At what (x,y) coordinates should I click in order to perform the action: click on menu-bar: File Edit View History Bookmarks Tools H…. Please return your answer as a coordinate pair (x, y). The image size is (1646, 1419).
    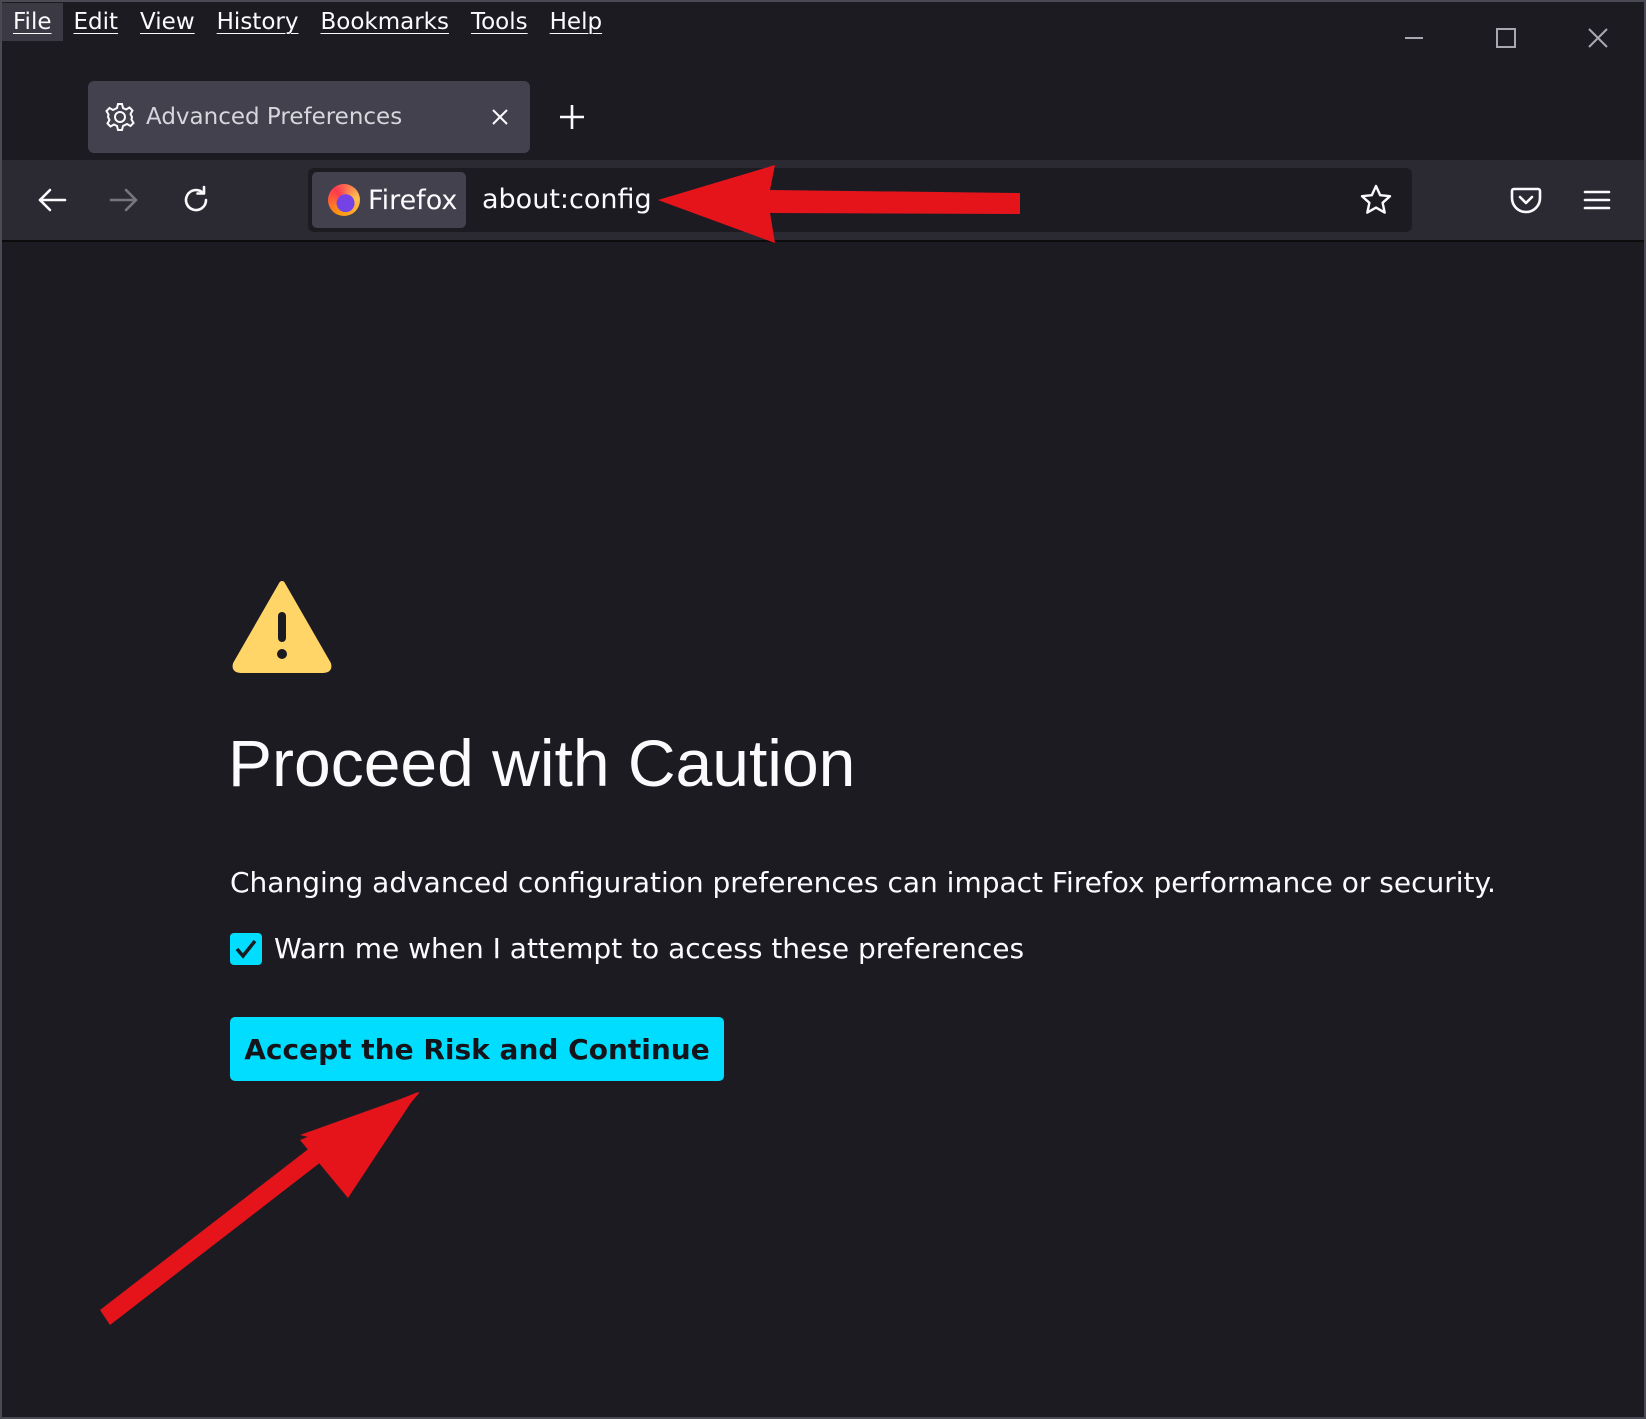
    Looking at the image, I should click on (307, 22).